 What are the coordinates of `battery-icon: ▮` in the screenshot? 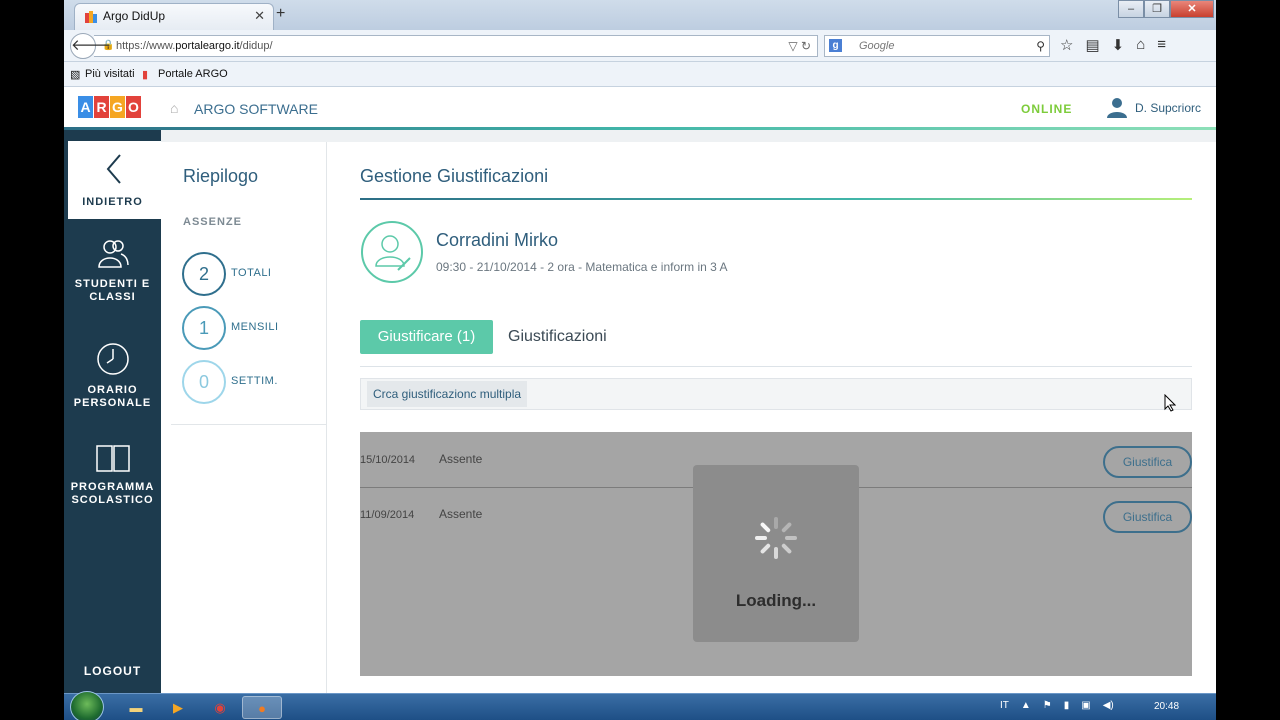 It's located at (1067, 705).